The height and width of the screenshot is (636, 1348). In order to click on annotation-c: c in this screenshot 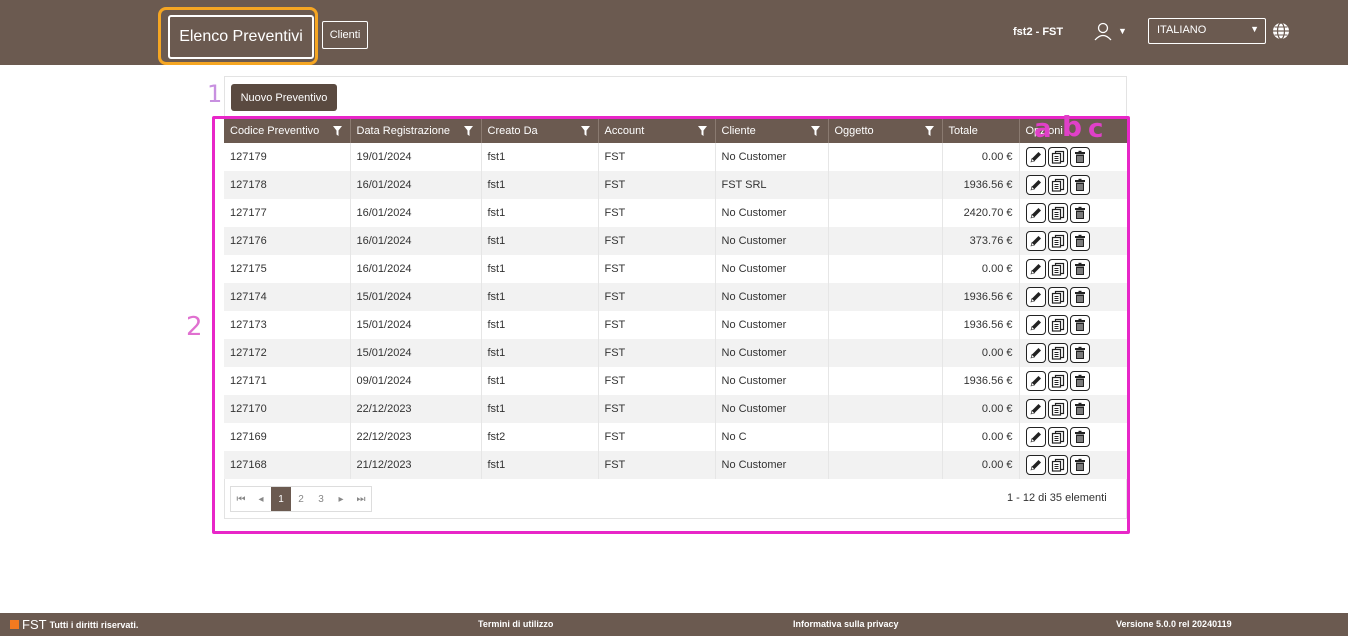, I will do `click(1096, 129)`.